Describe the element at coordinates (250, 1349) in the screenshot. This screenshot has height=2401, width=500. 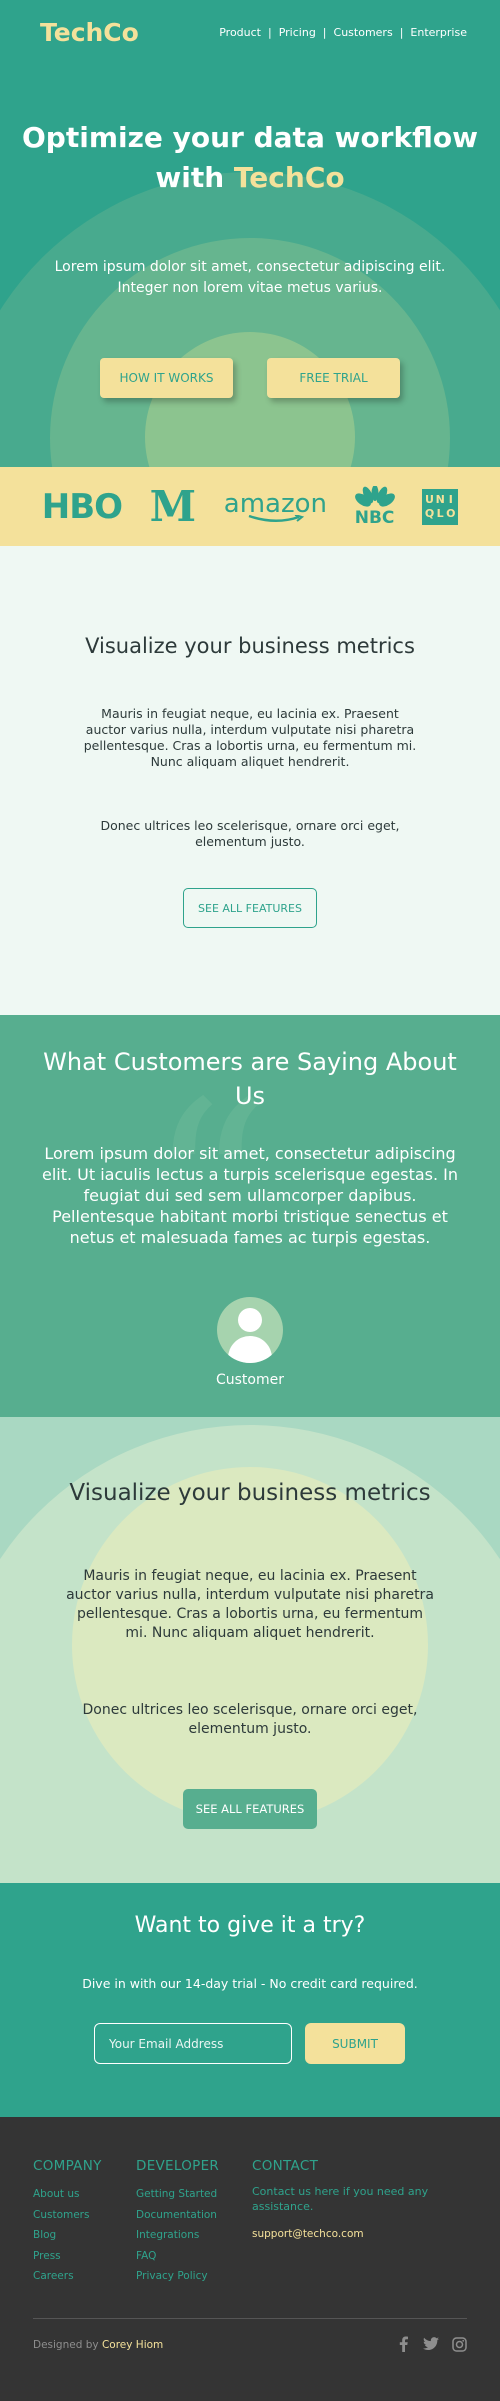
I see `avatar-body-shape` at that location.